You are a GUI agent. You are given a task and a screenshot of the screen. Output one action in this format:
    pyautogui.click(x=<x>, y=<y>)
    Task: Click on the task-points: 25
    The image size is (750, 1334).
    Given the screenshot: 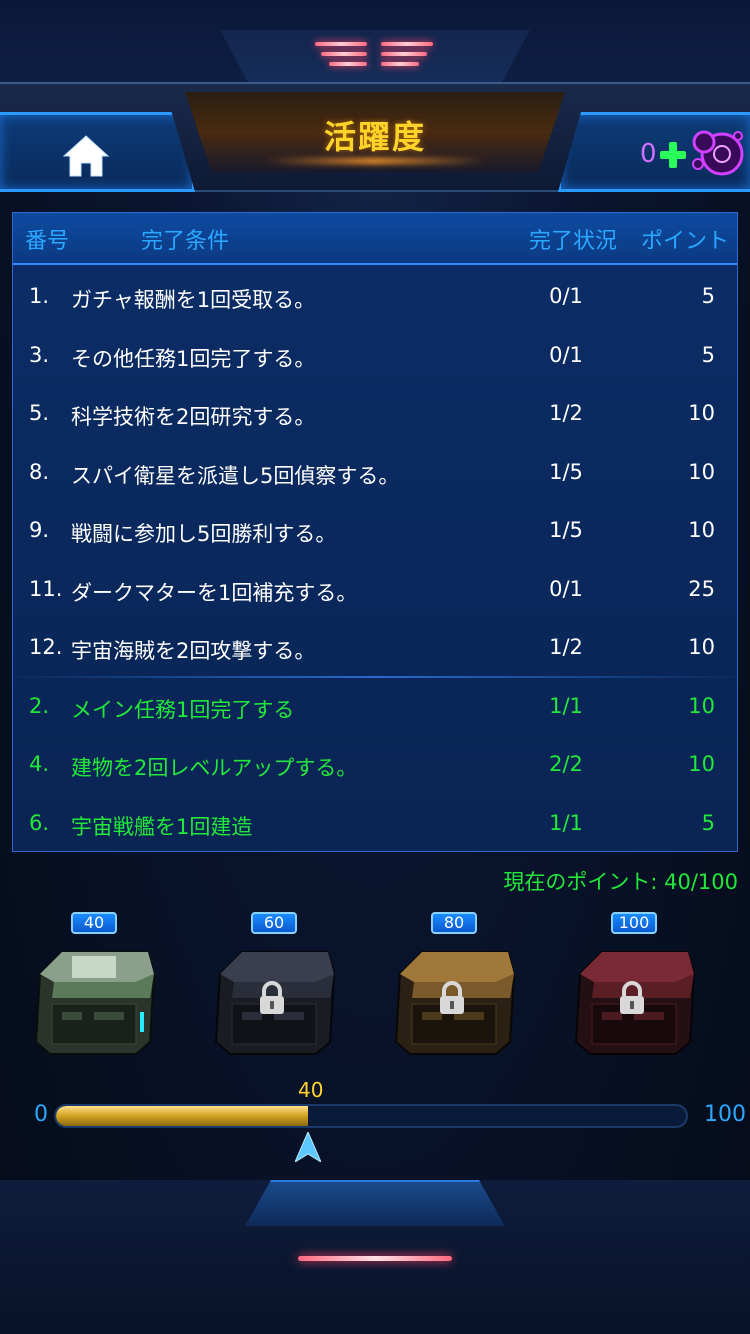 What is the action you would take?
    pyautogui.click(x=701, y=588)
    